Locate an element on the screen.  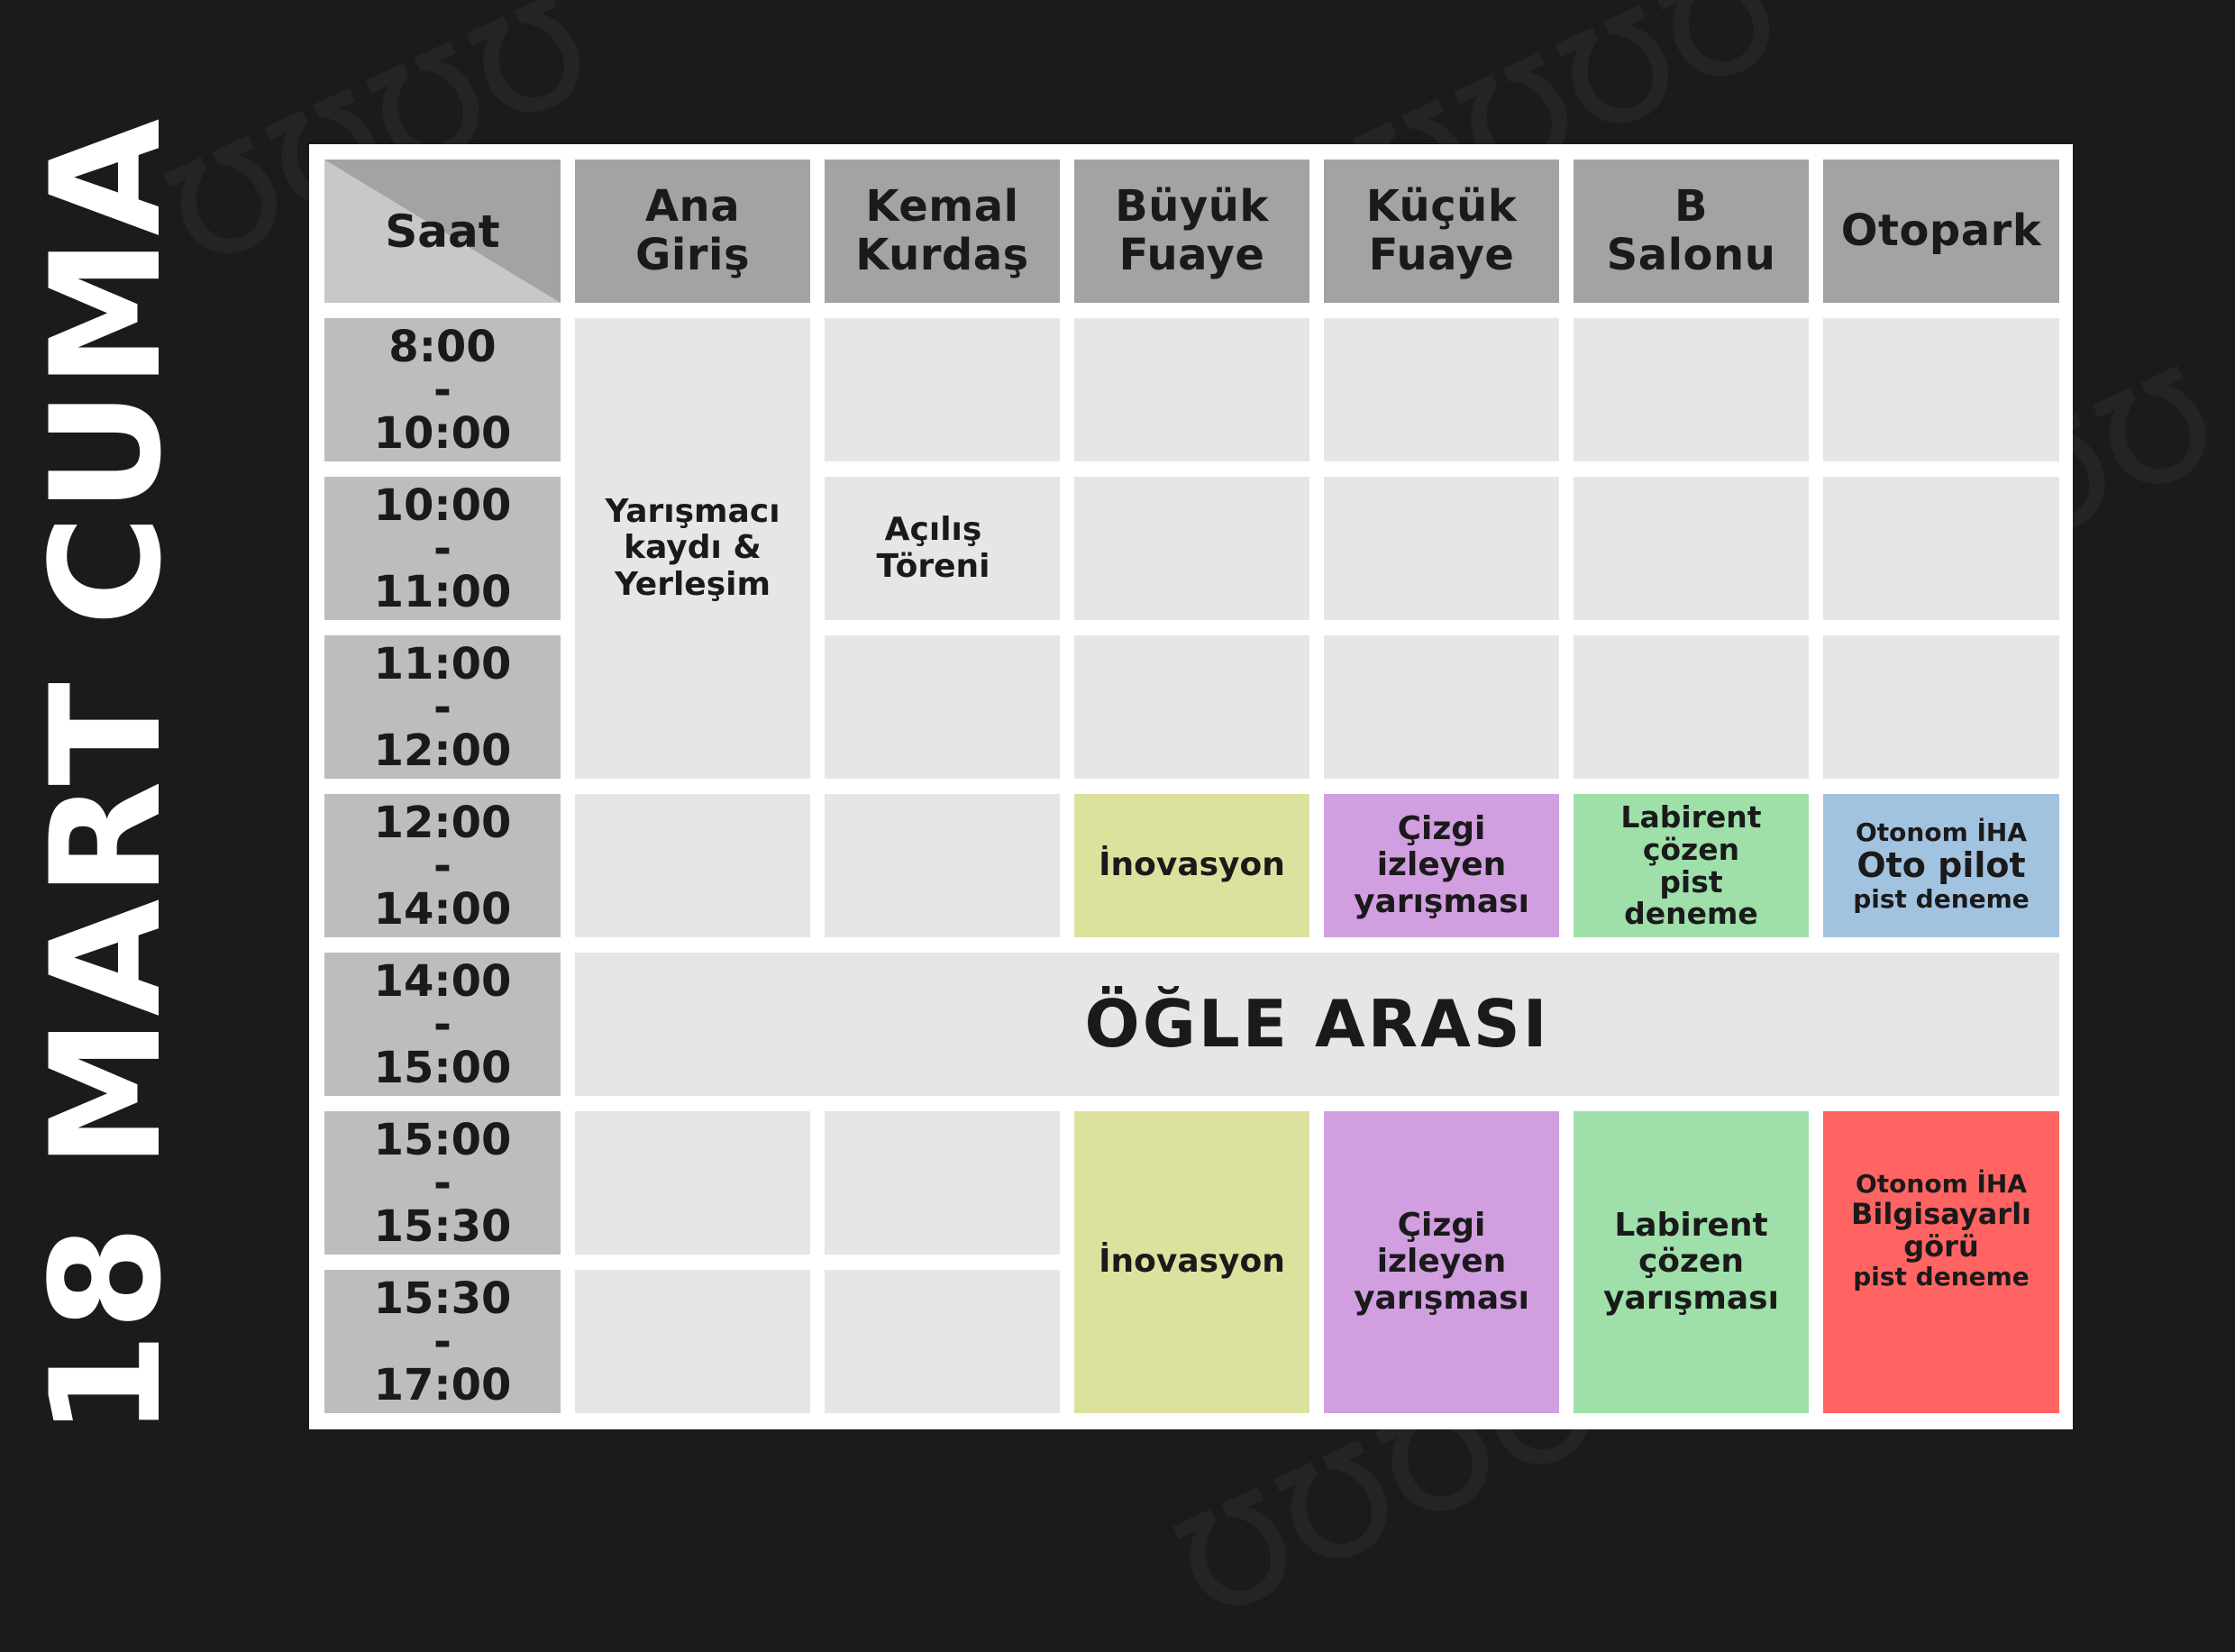
event-labirent-cozen: Labirent çözen pist deneme is located at coordinates (1692, 866).